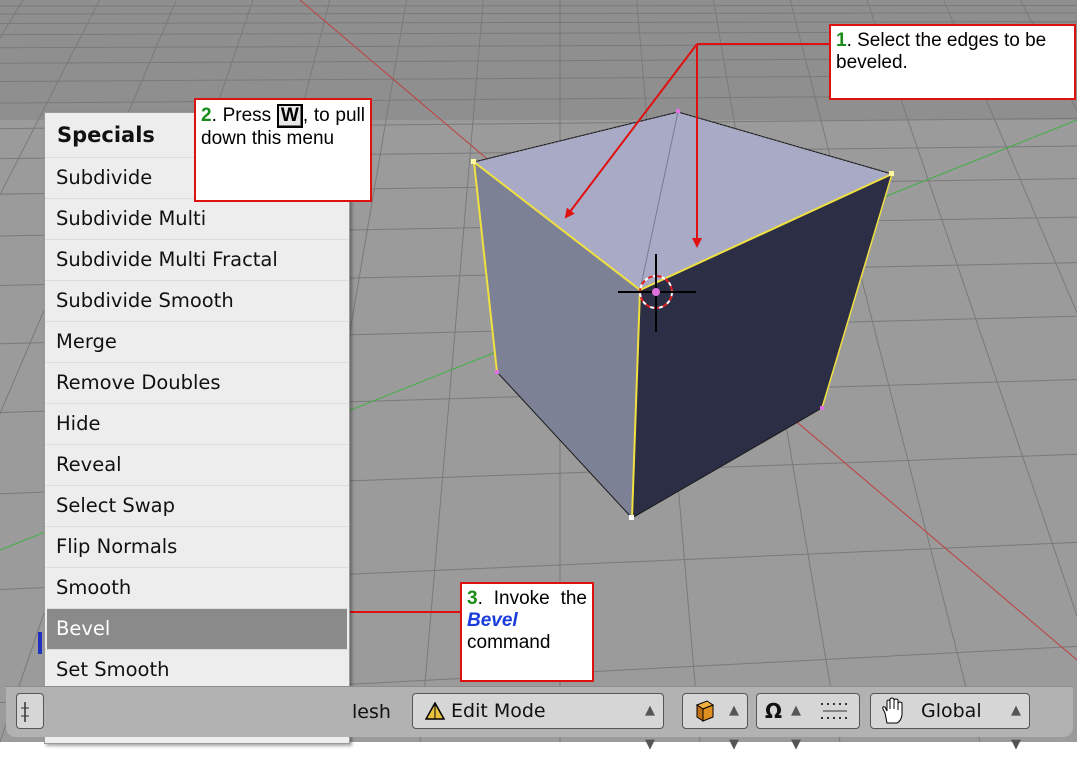  Describe the element at coordinates (197, 218) in the screenshot. I see `menu-item-subdivide-multi: Subdivide Multi` at that location.